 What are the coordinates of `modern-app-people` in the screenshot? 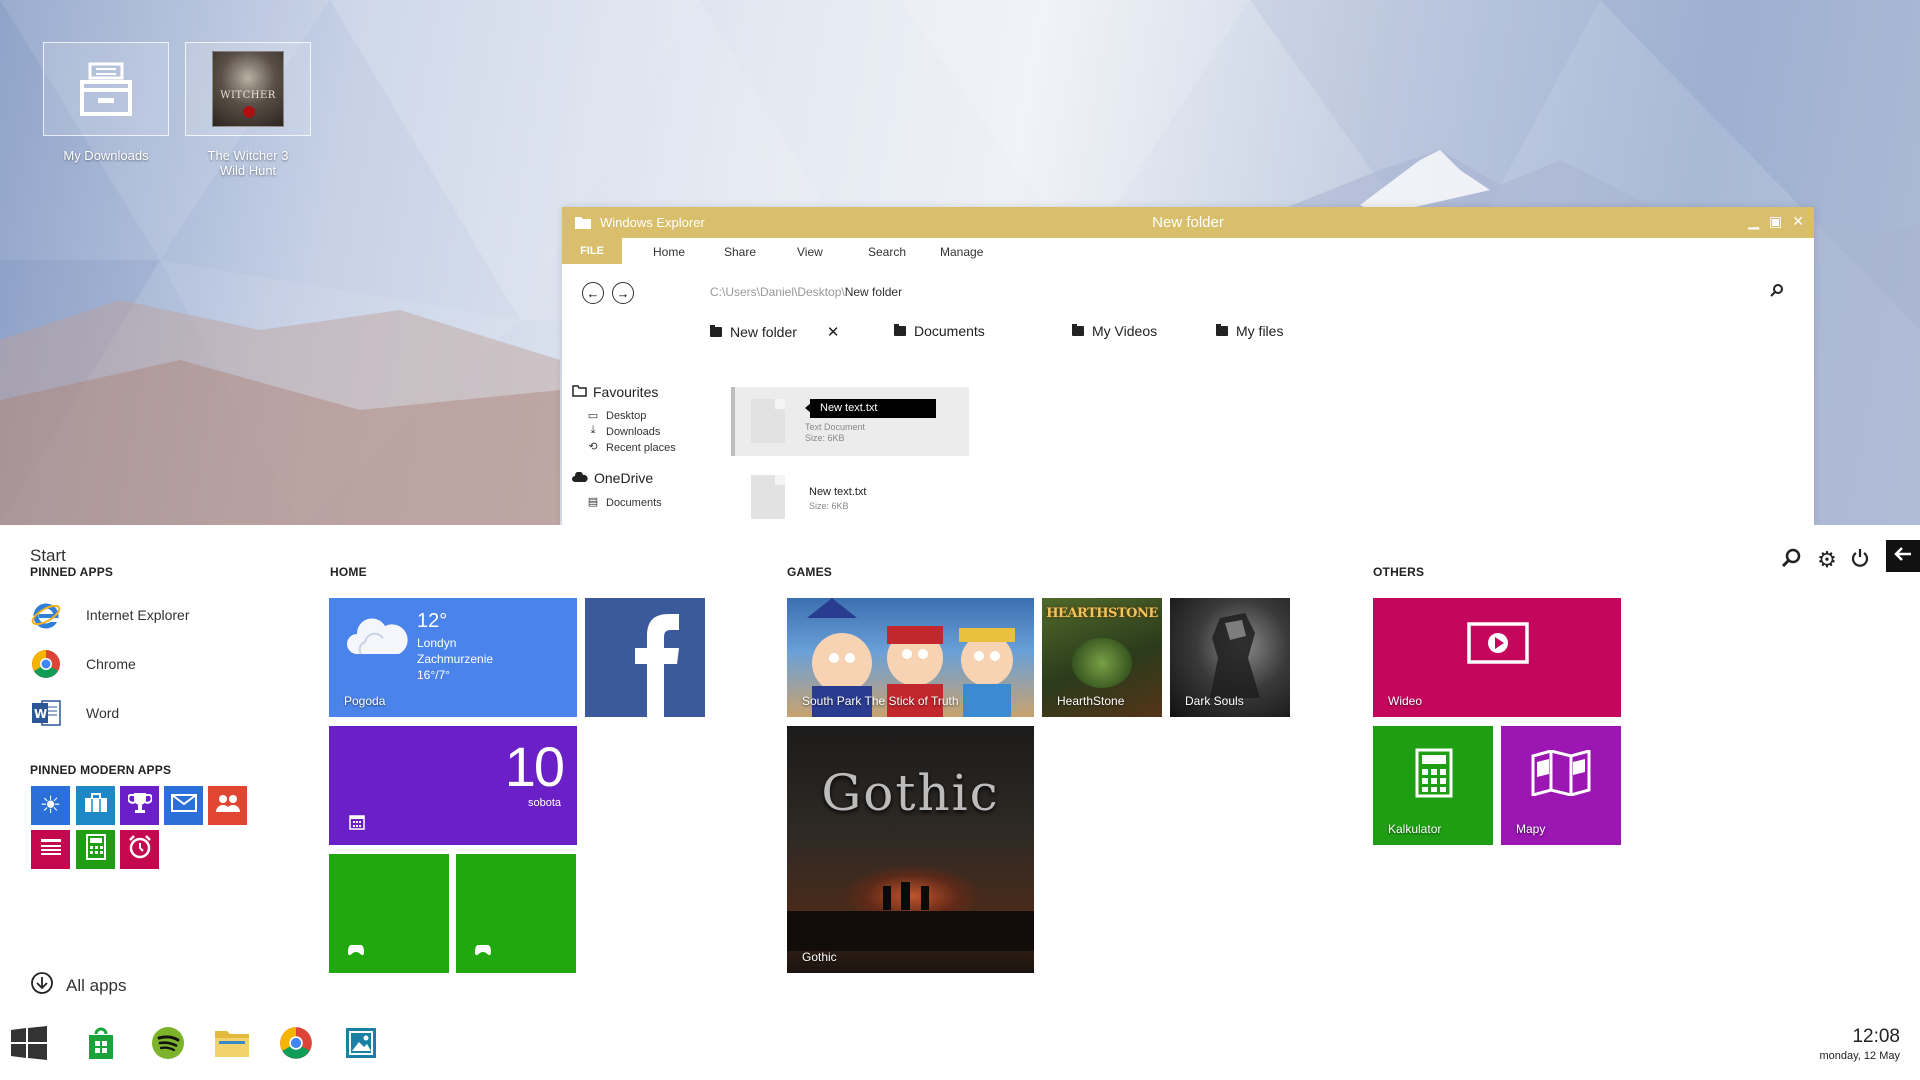 It's located at (227, 805).